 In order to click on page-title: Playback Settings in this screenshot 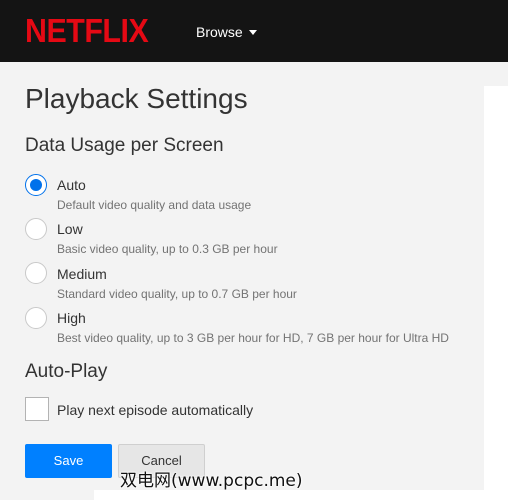, I will do `click(136, 98)`.